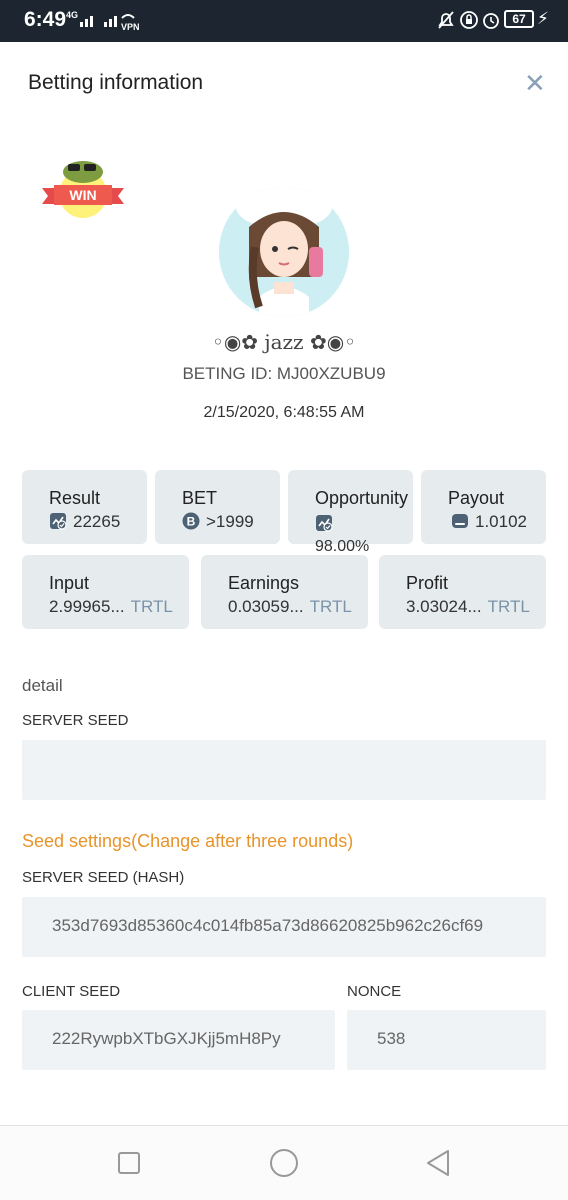  What do you see at coordinates (166, 1038) in the screenshot?
I see `client-seed-value: 222RywpbXTbGXJKjj5mH8Py` at bounding box center [166, 1038].